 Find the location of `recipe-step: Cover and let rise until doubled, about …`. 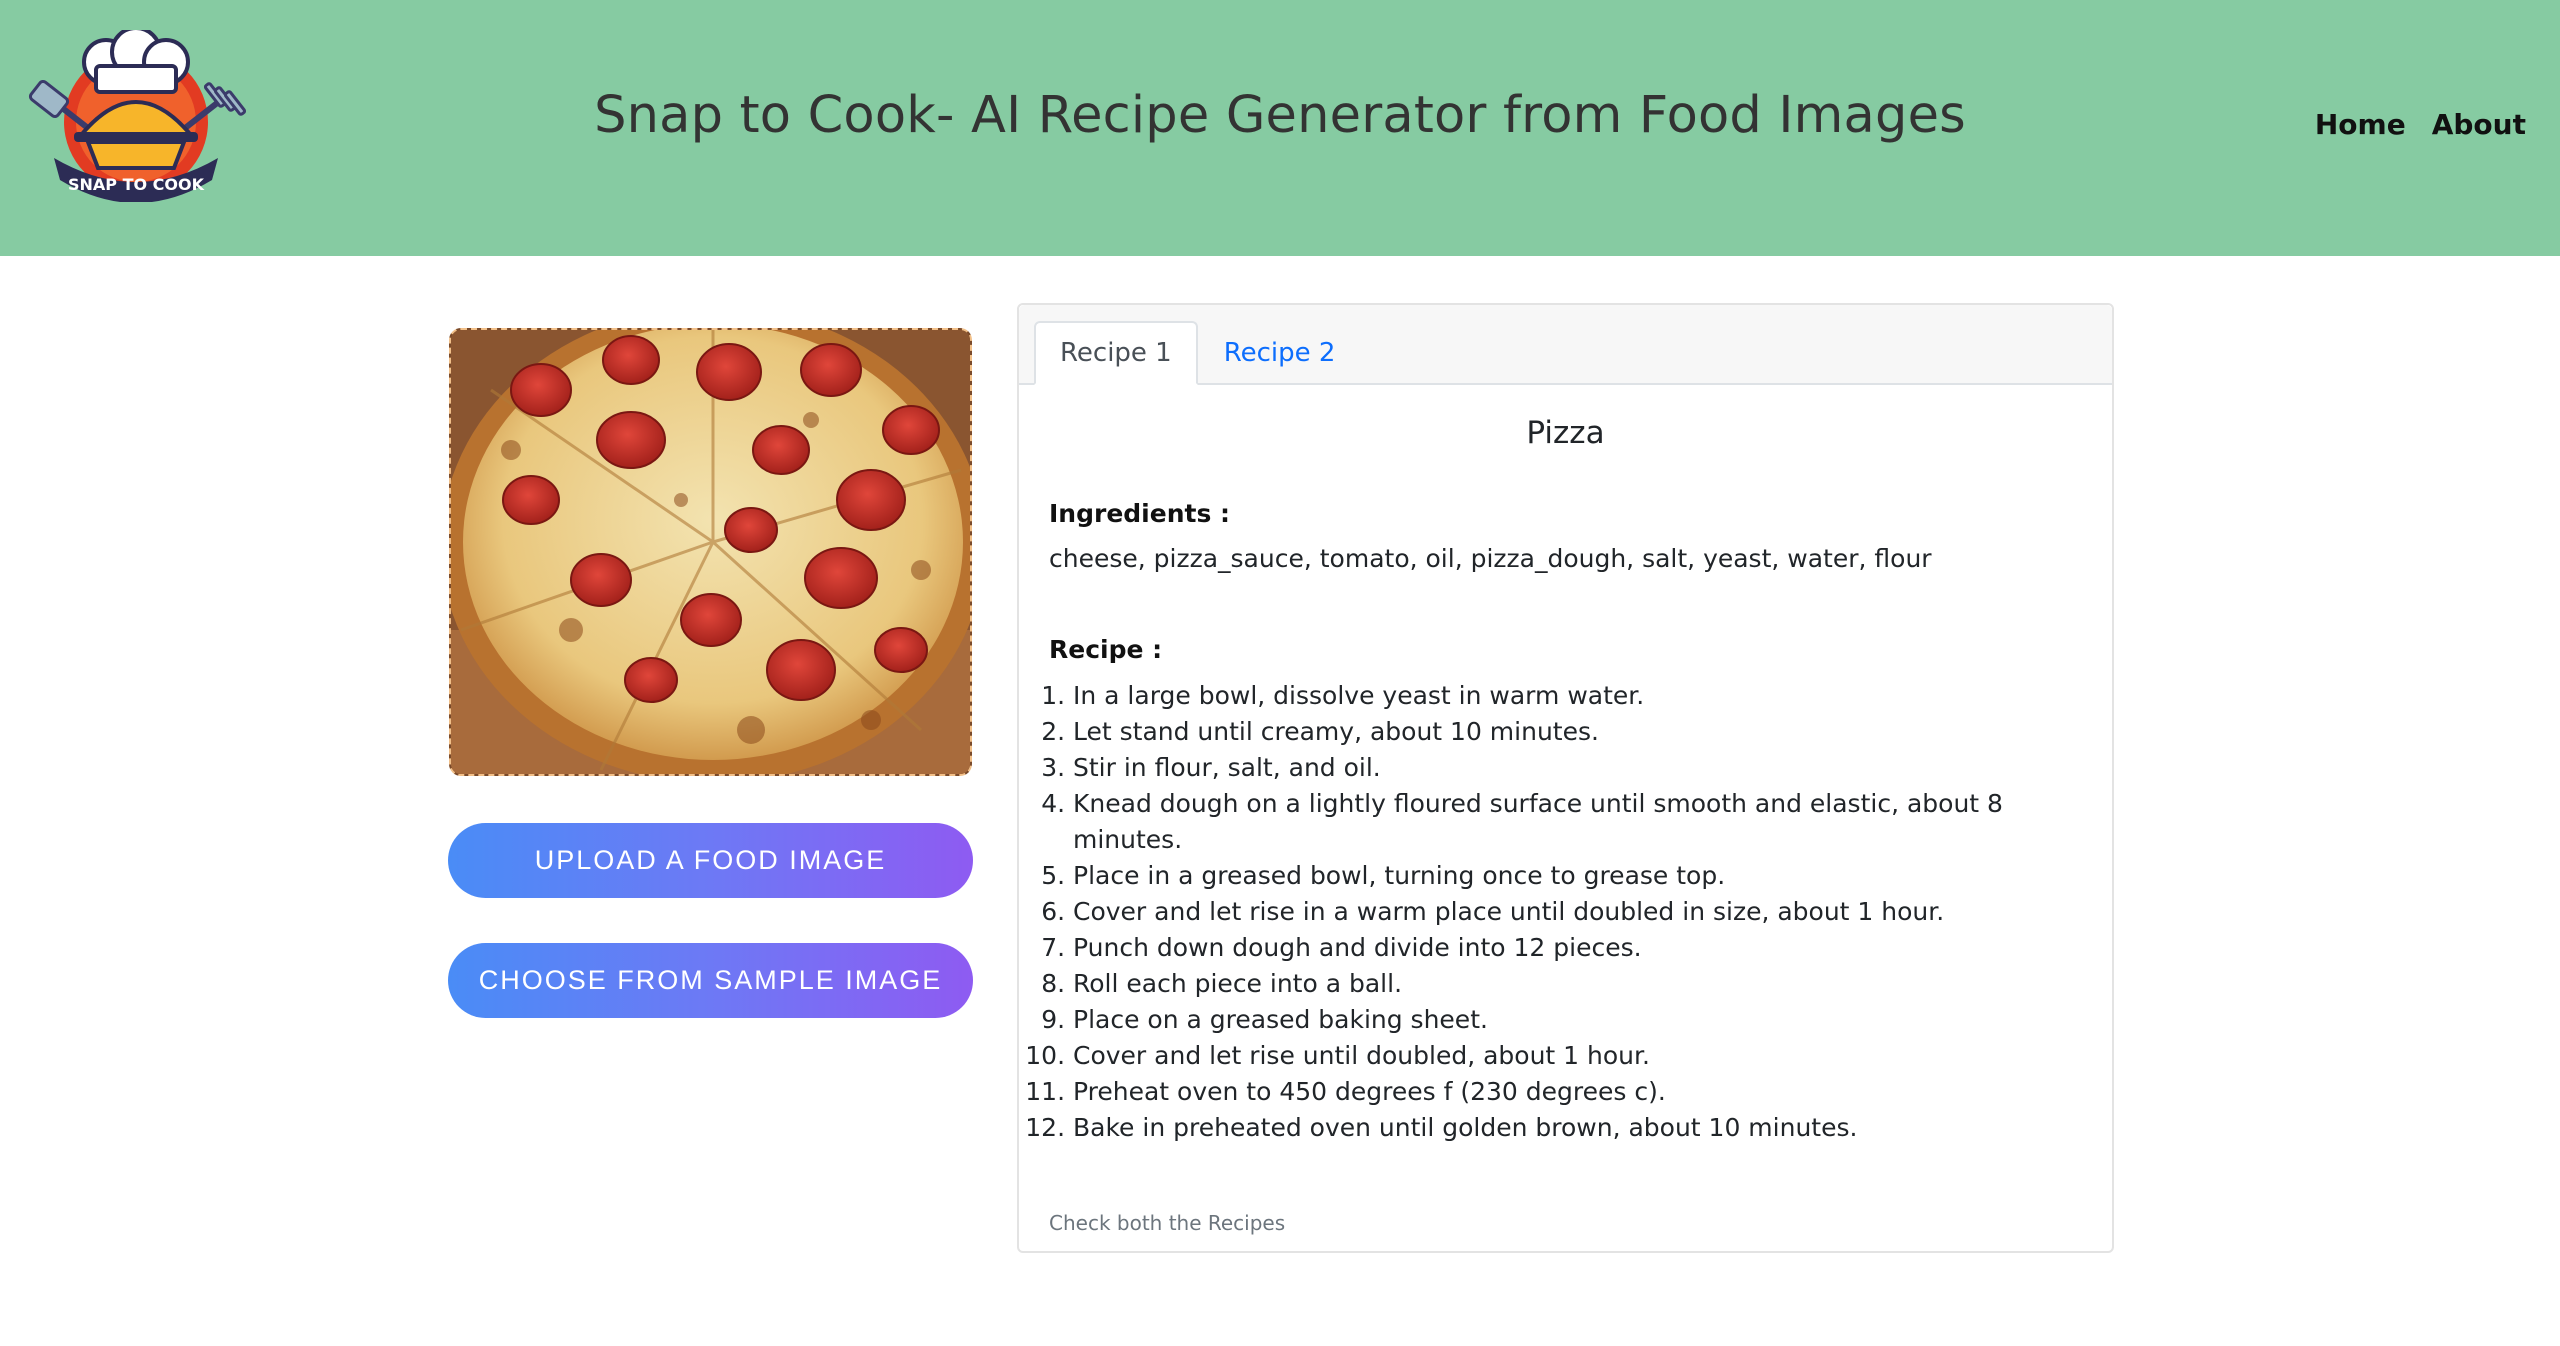

recipe-step: Cover and let rise until doubled, about … is located at coordinates (1577, 1056).